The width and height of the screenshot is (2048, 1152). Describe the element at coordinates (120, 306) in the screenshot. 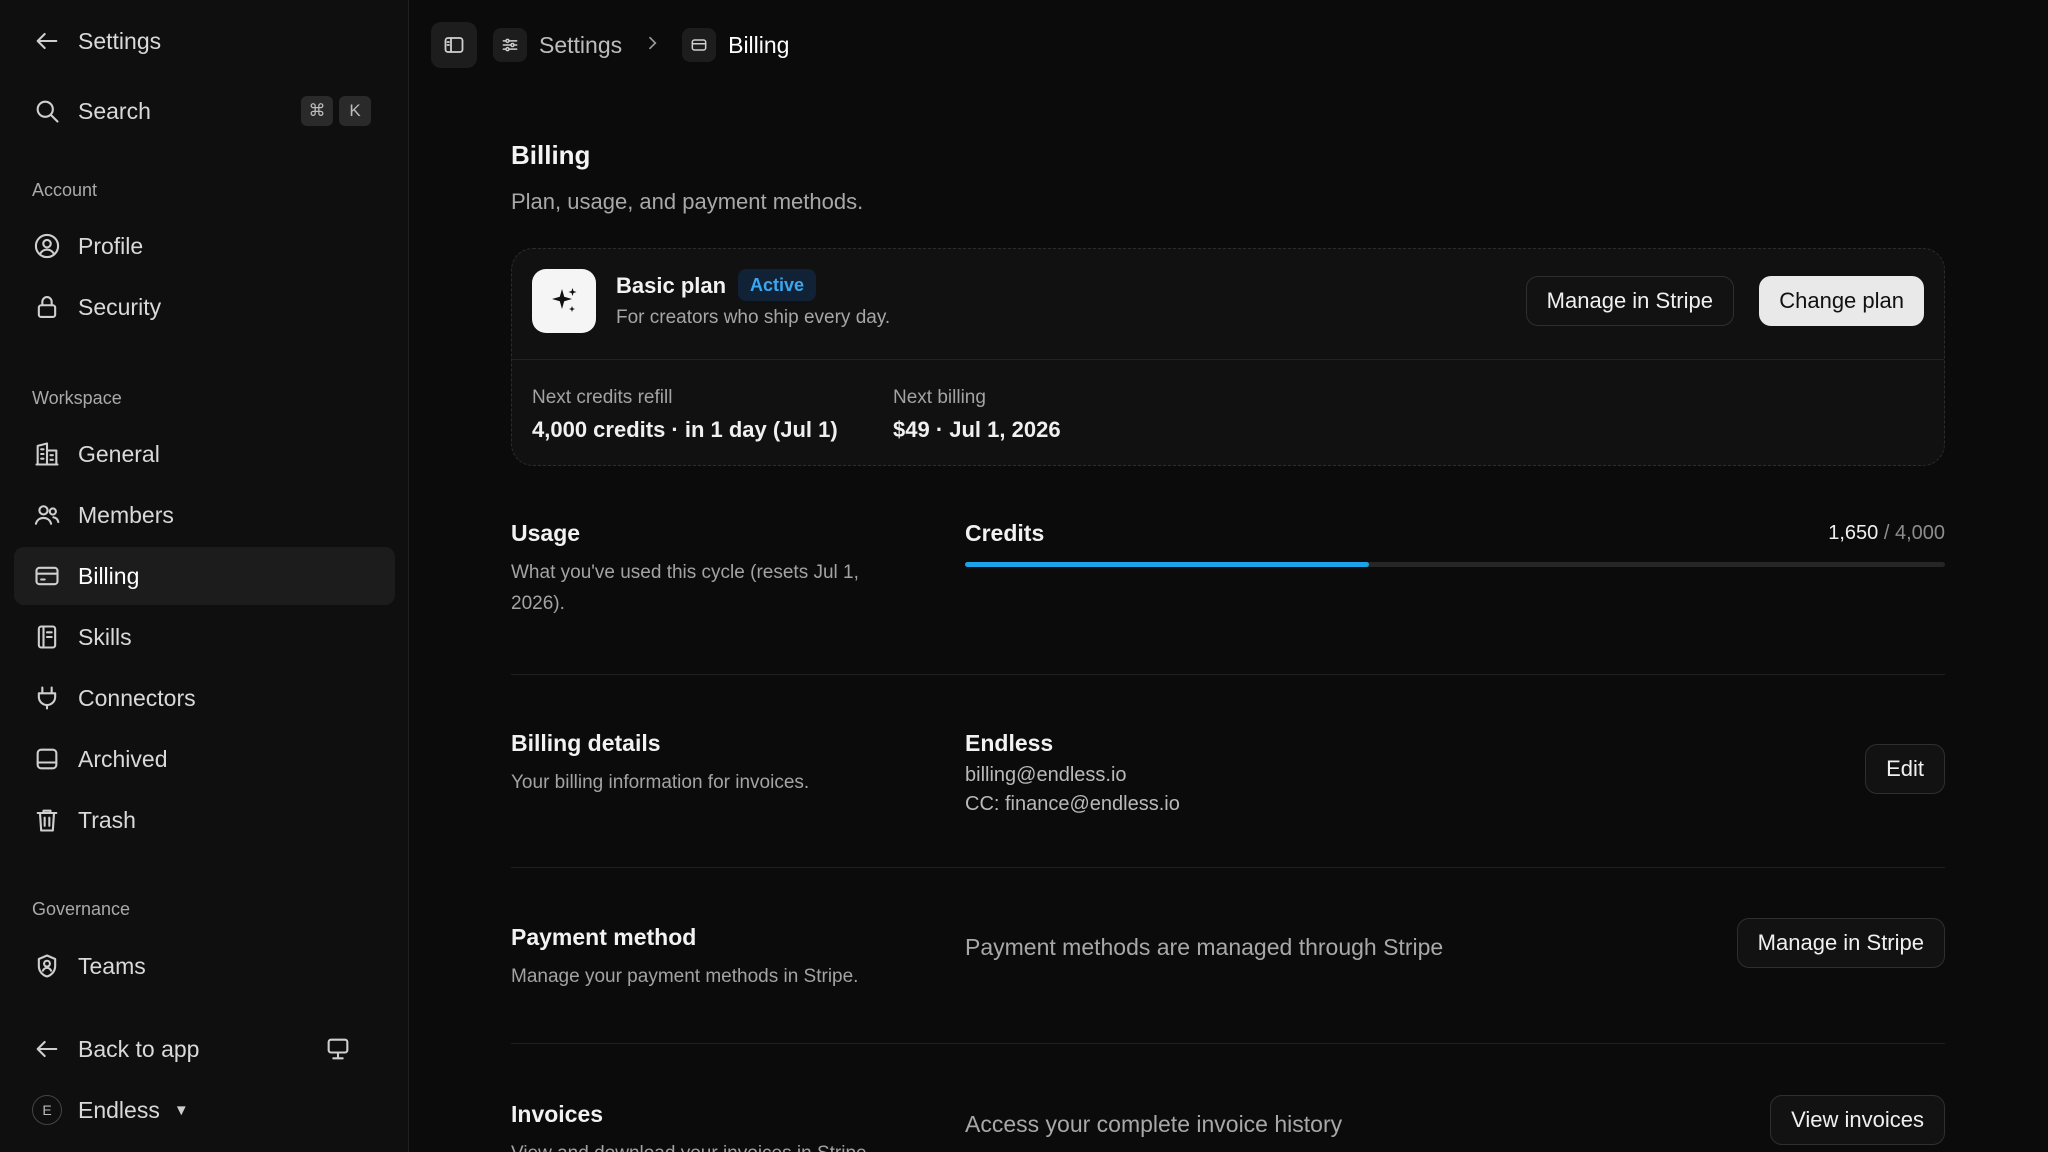

I see `sidebar-item-label: Security` at that location.